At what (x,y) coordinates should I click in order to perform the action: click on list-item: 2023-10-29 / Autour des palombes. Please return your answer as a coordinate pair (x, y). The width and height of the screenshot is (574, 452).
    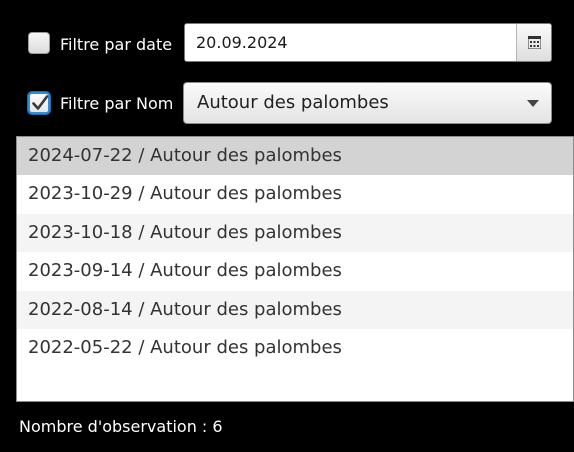
    Looking at the image, I should click on (295, 194).